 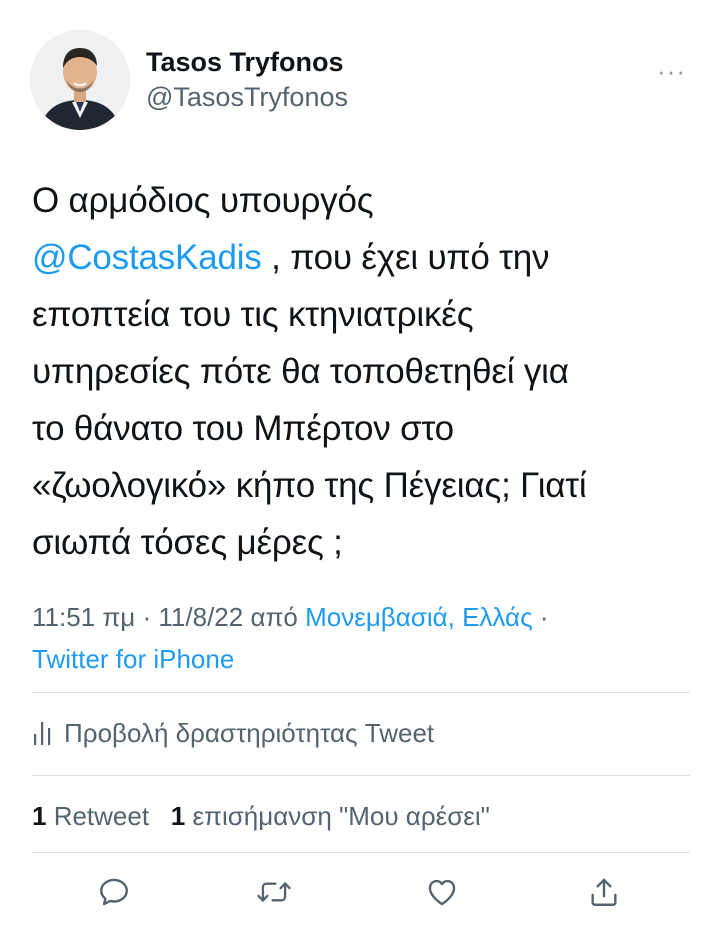 What do you see at coordinates (39, 816) in the screenshot?
I see `retweets-count: 1` at bounding box center [39, 816].